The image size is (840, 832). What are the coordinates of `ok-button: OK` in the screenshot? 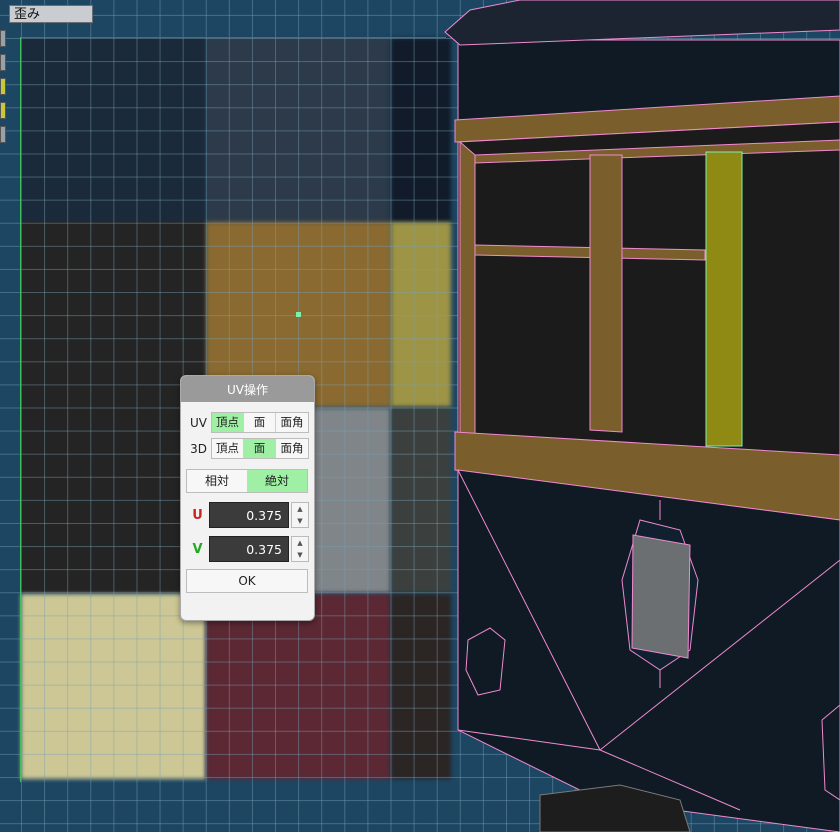 It's located at (247, 581).